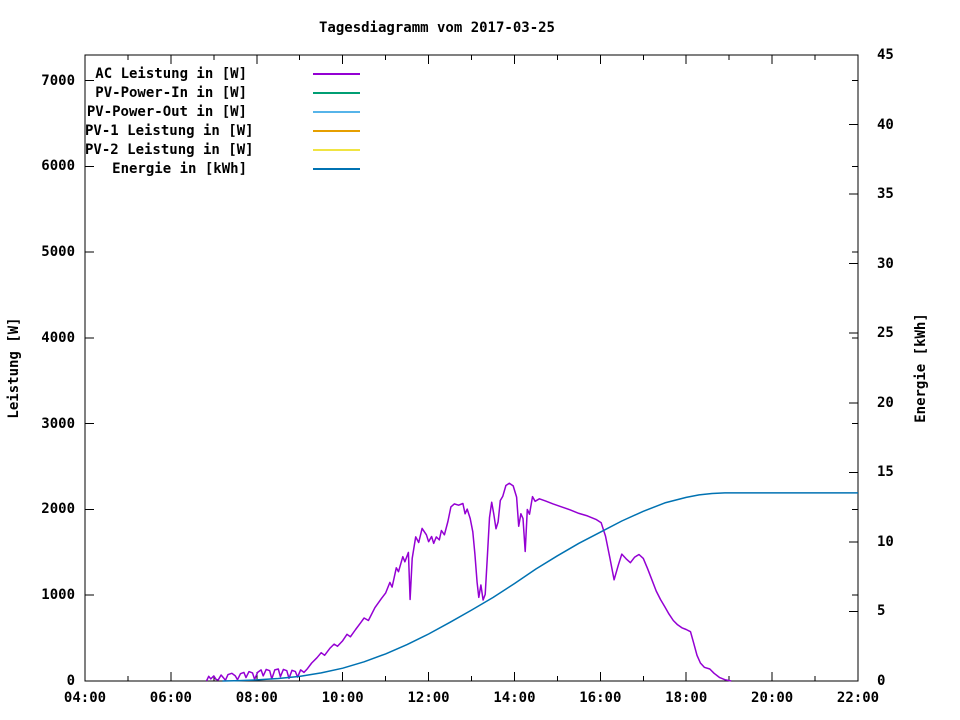 The image size is (960, 720). Describe the element at coordinates (58, 595) in the screenshot. I see `y1-axis-tick-label: 1000` at that location.